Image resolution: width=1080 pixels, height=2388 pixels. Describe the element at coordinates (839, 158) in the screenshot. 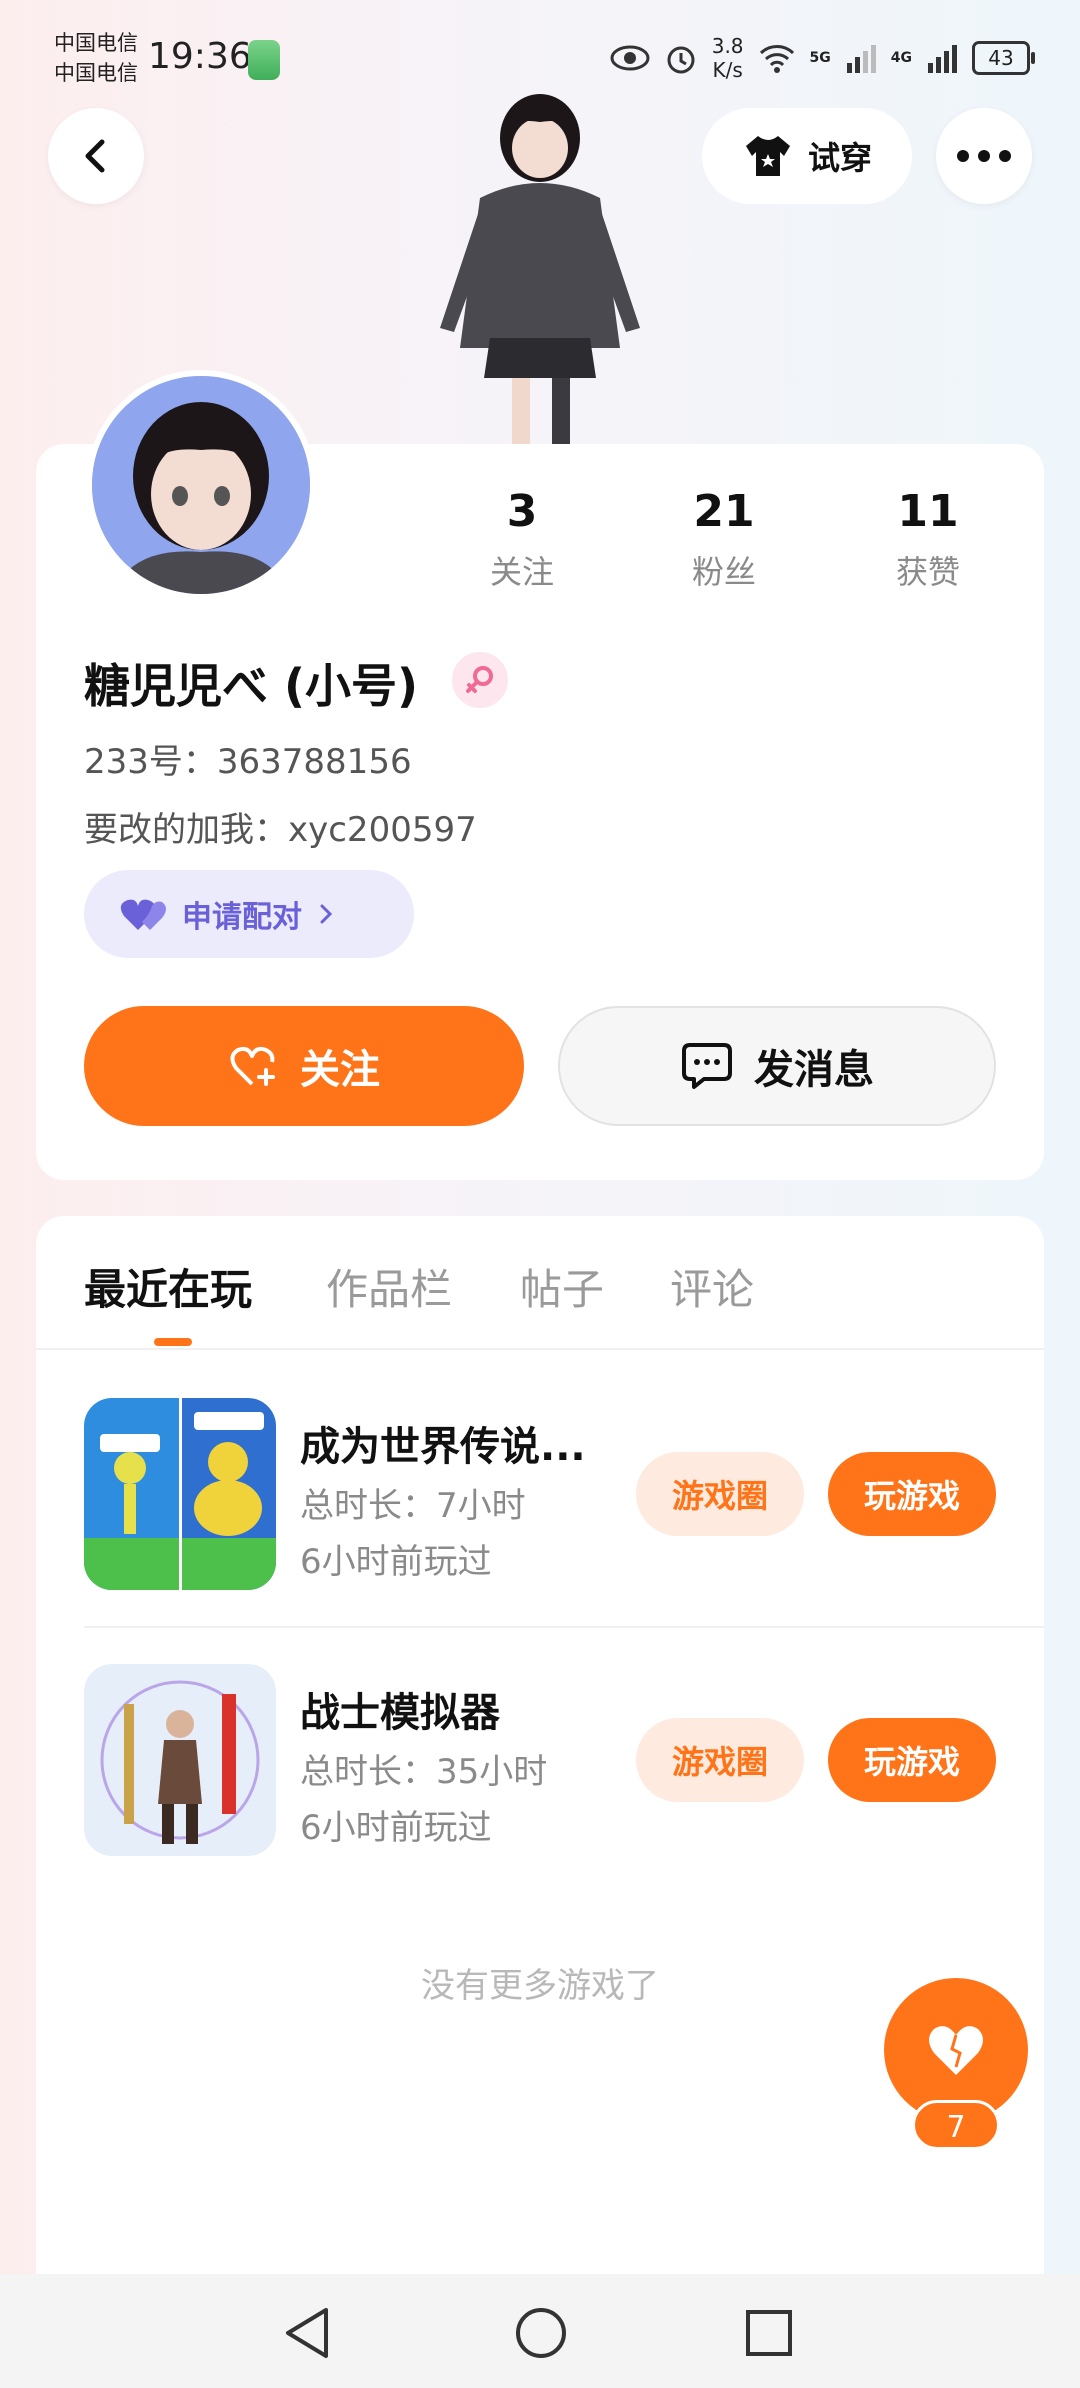

I see `try-on-label: 试穿` at that location.